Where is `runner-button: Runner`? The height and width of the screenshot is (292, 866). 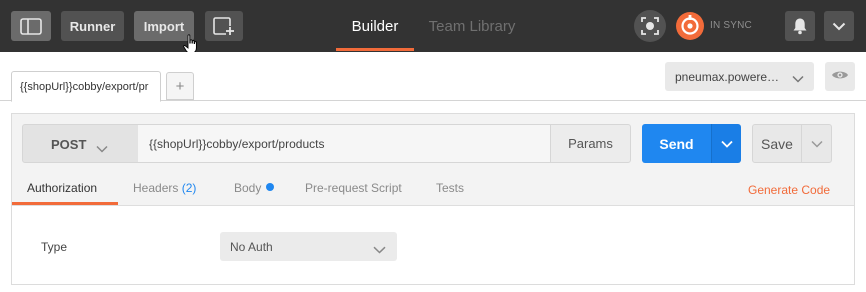 runner-button: Runner is located at coordinates (92, 26).